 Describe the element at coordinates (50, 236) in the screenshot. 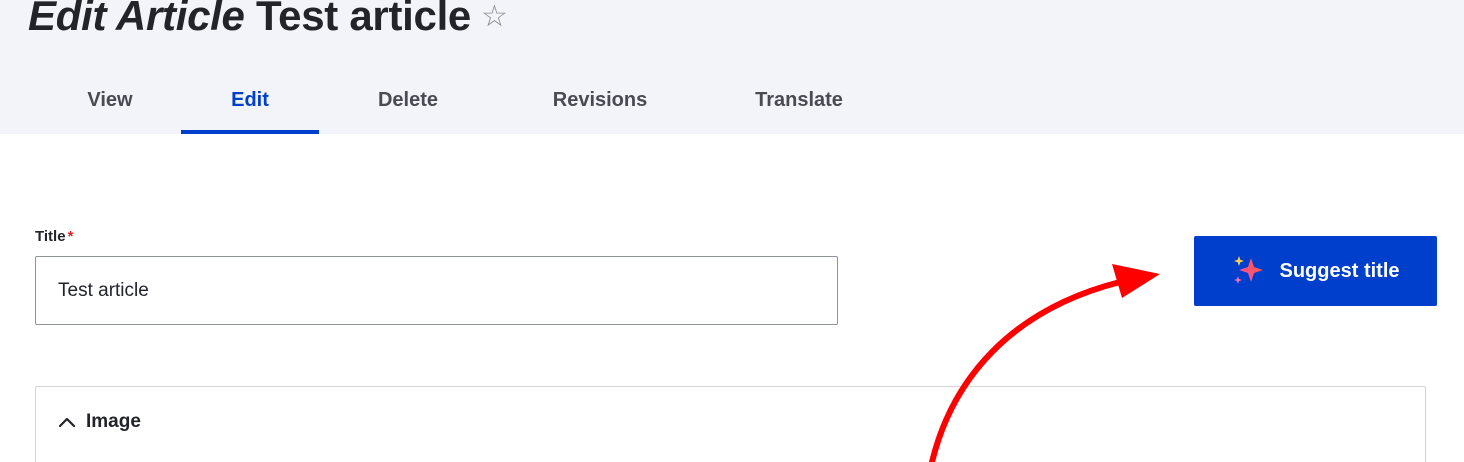

I see `title-label-text: Title` at that location.